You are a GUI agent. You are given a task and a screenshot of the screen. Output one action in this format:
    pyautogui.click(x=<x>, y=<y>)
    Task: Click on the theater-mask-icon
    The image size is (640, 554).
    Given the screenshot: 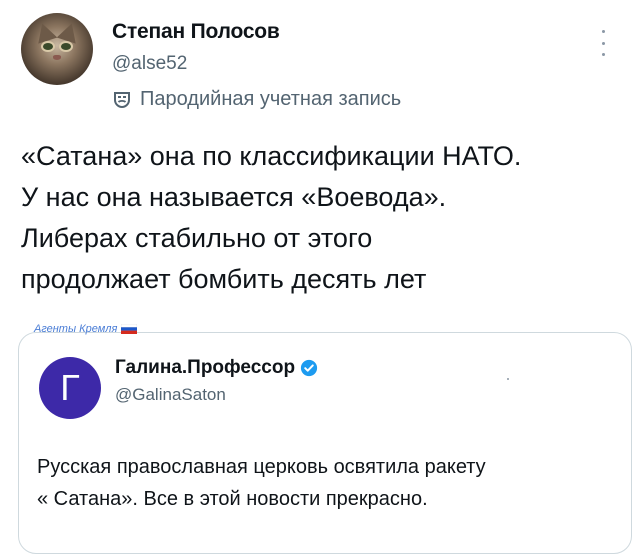 What is the action you would take?
    pyautogui.click(x=122, y=99)
    